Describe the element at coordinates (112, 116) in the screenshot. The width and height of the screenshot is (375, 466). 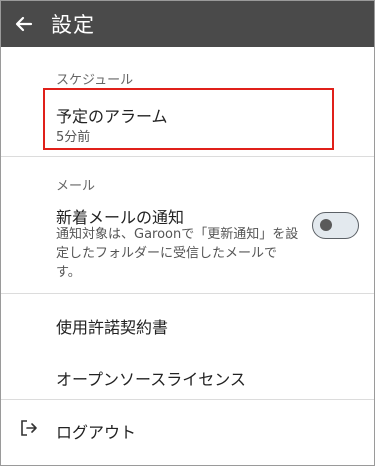
I see `alarm-setting-title: 予定のアラーム` at that location.